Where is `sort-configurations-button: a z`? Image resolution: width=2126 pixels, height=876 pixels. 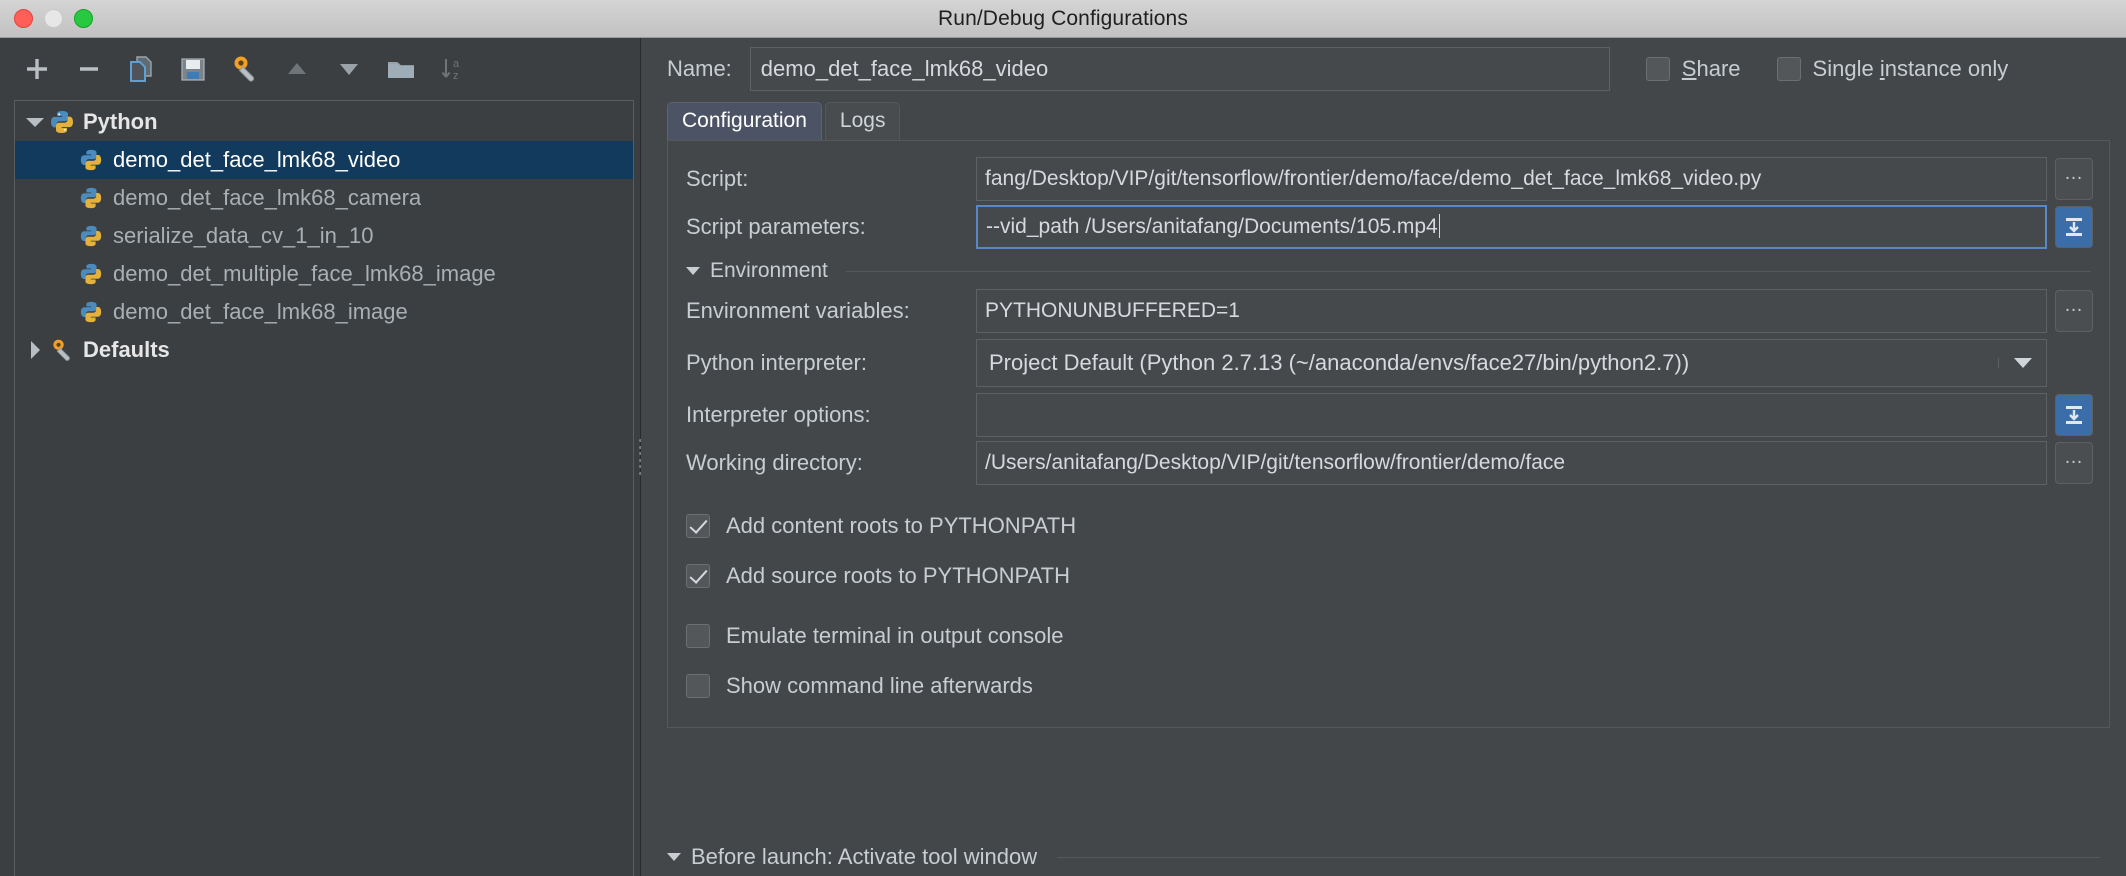 sort-configurations-button: a z is located at coordinates (453, 69).